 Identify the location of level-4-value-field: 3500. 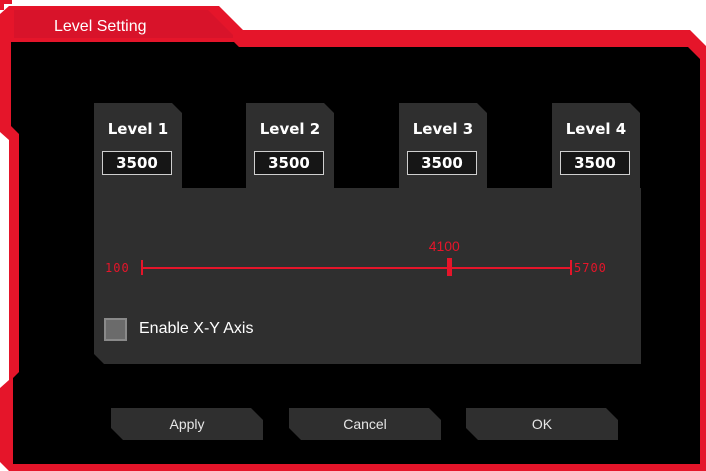
(595, 163).